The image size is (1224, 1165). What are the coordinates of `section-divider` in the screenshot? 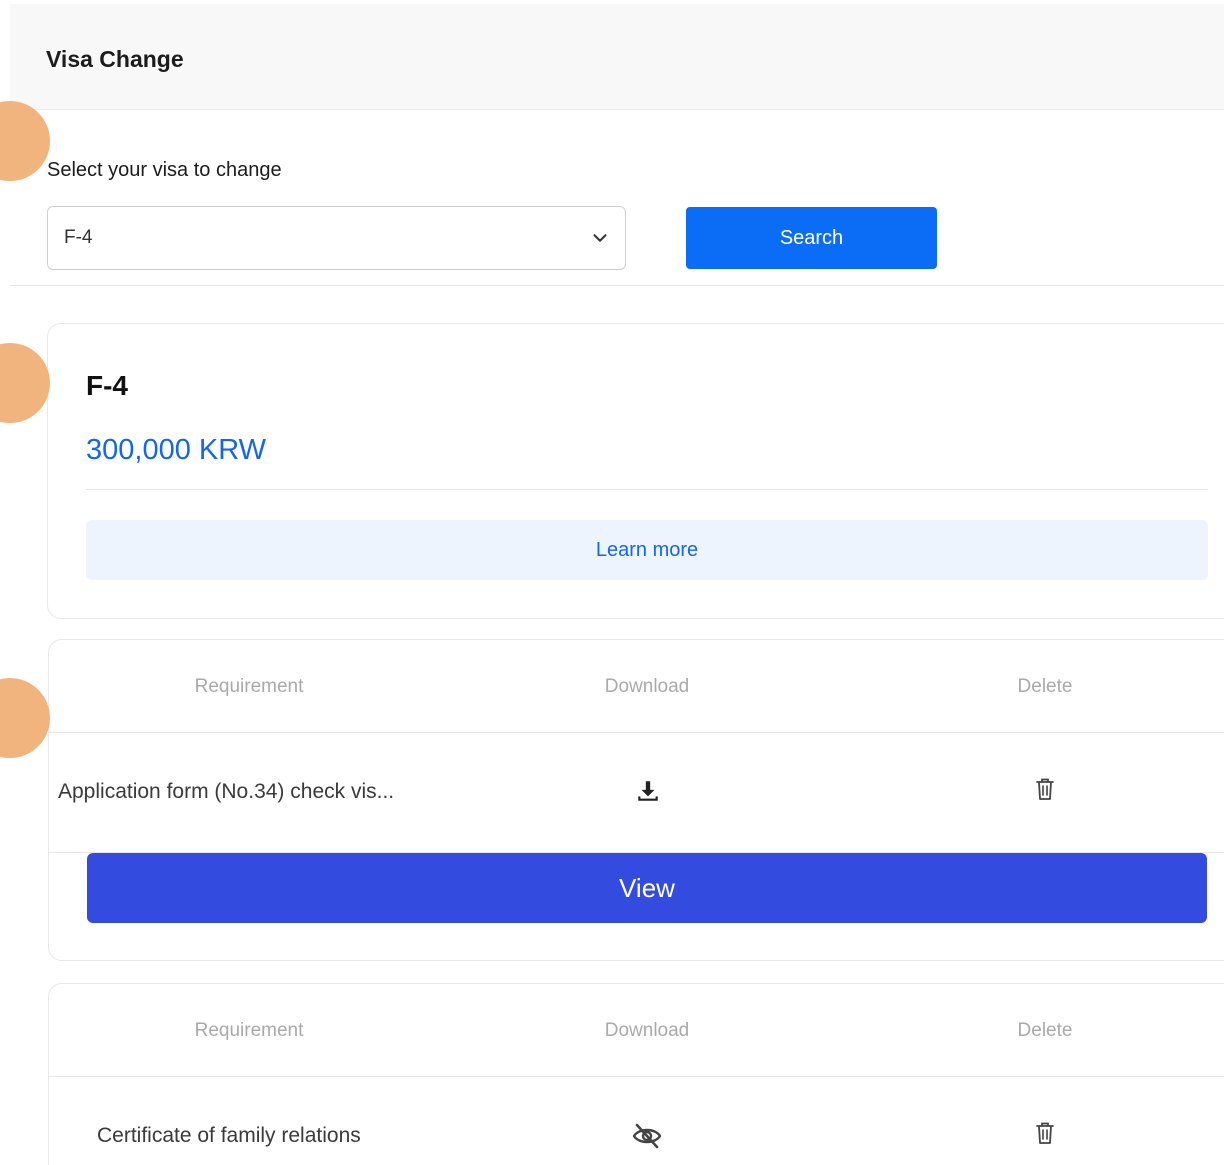 It's located at (617, 285).